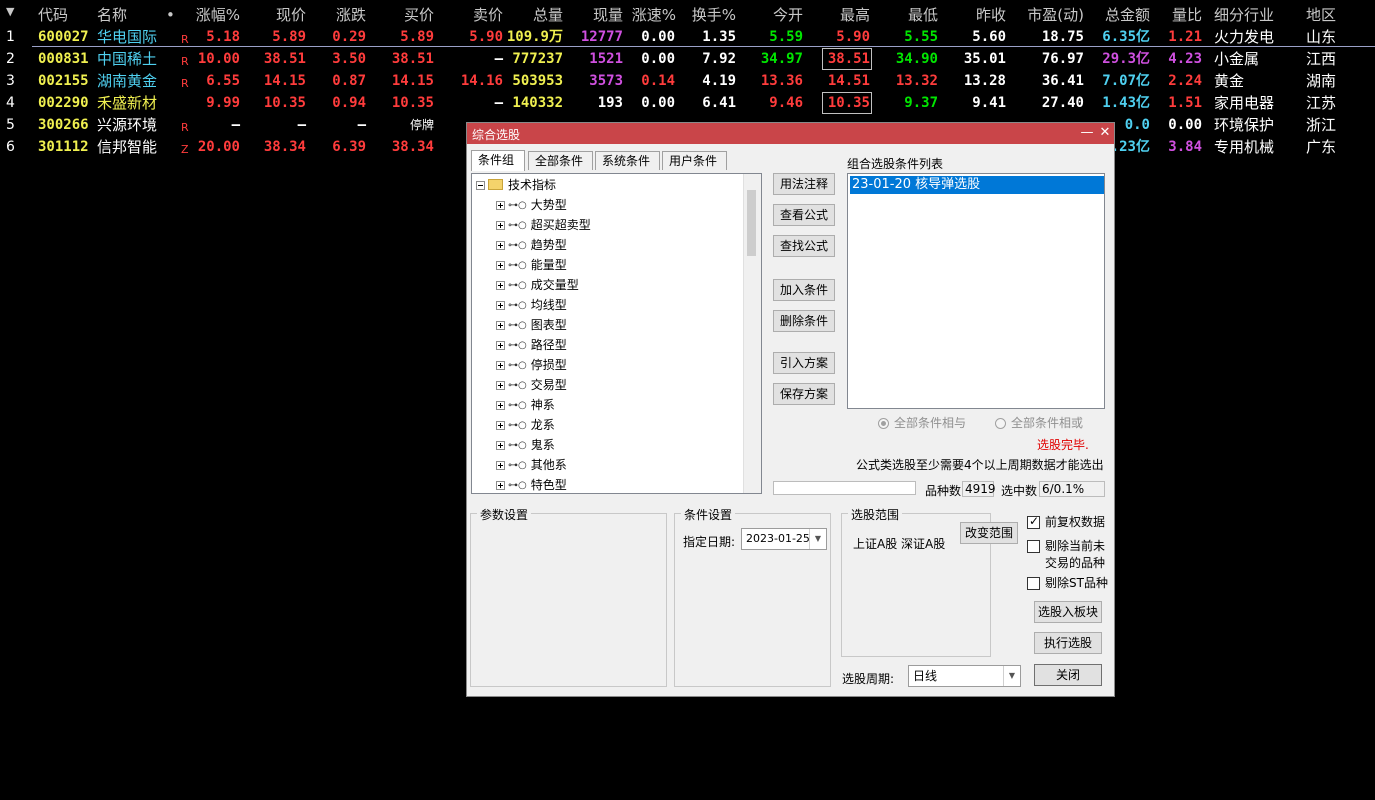 The width and height of the screenshot is (1375, 800). Describe the element at coordinates (560, 160) in the screenshot. I see `tab-all-conditions: 全部条件` at that location.